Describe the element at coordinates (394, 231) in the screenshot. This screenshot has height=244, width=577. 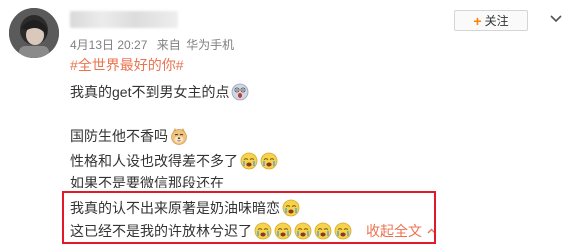
I see `collapse-link-label: 收起全文` at that location.